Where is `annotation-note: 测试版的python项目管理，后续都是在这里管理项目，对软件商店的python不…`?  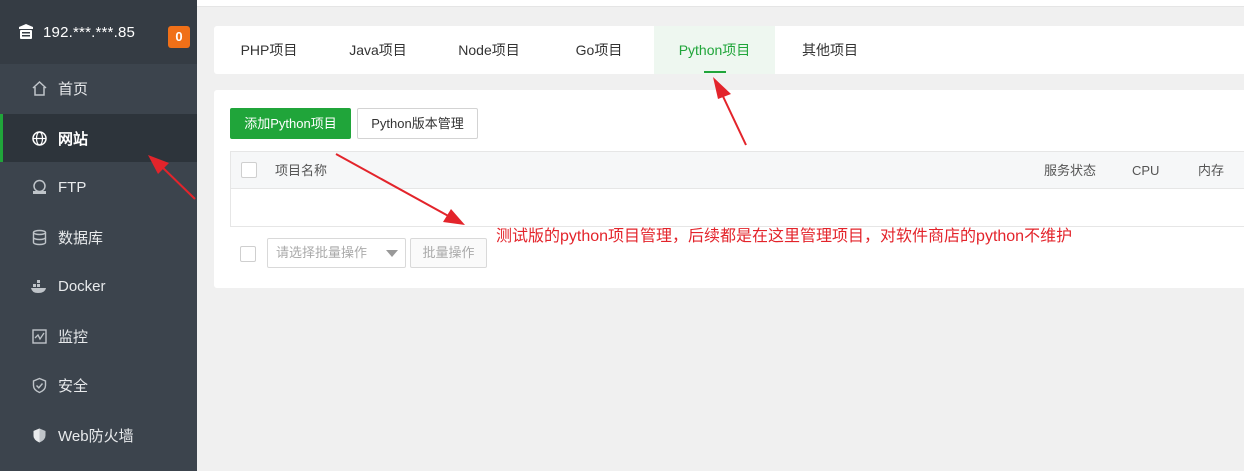 annotation-note: 测试版的python项目管理，后续都是在这里管理项目，对软件商店的python不… is located at coordinates (784, 236).